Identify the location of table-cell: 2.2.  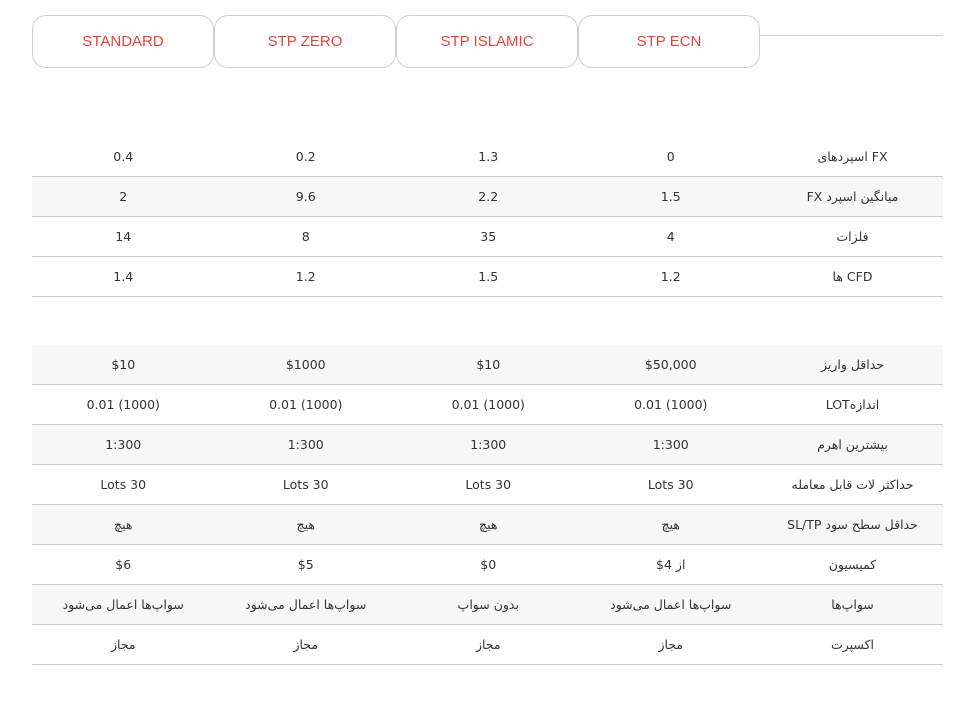
(488, 196).